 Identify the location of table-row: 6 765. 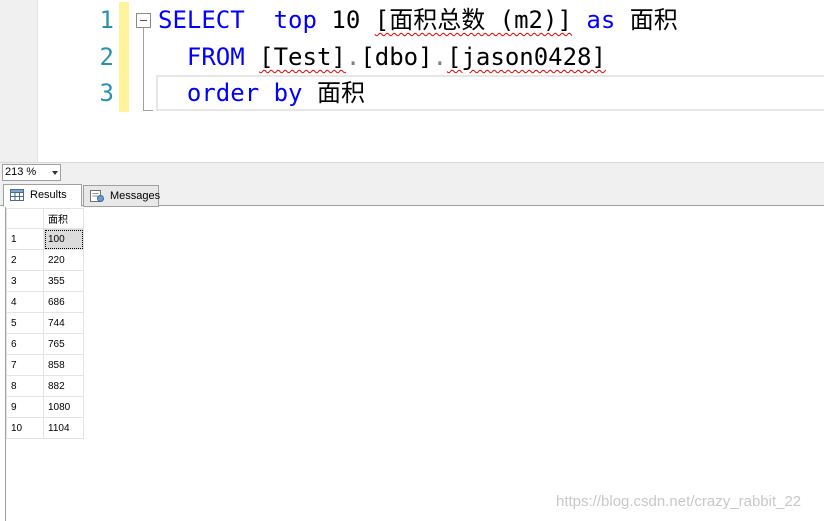
(45, 344).